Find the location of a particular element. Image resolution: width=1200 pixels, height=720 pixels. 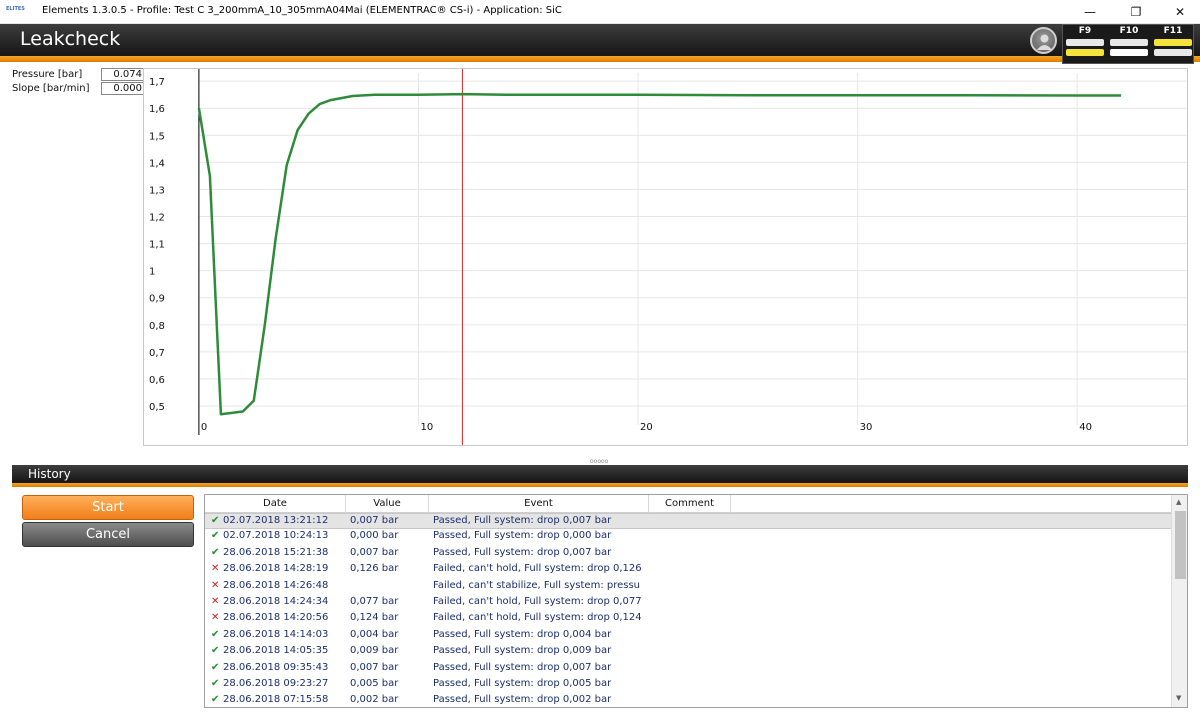

fkey-f11: F11 is located at coordinates (1173, 45).